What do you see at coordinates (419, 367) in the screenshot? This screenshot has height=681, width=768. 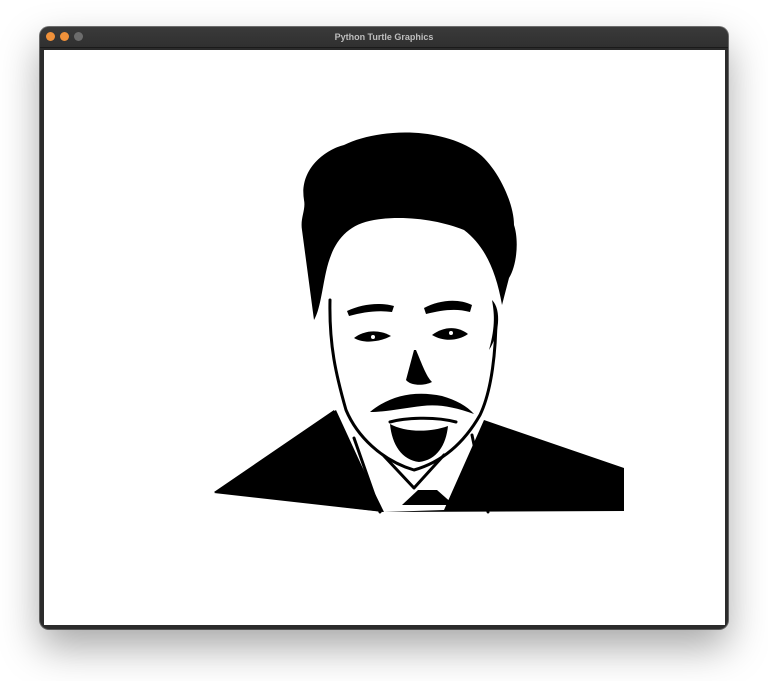 I see `nose` at bounding box center [419, 367].